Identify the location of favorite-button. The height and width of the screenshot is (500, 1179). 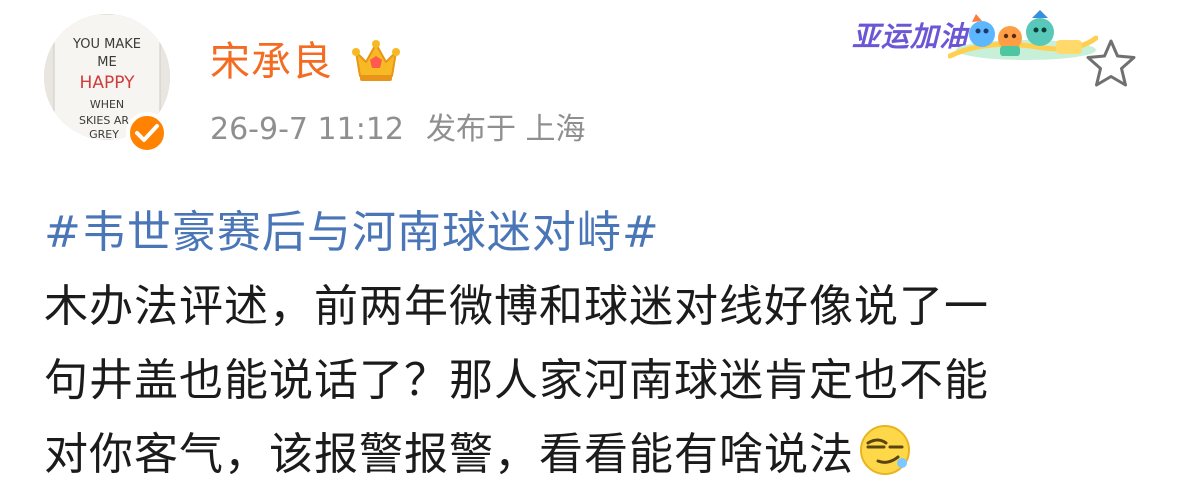
(1111, 64).